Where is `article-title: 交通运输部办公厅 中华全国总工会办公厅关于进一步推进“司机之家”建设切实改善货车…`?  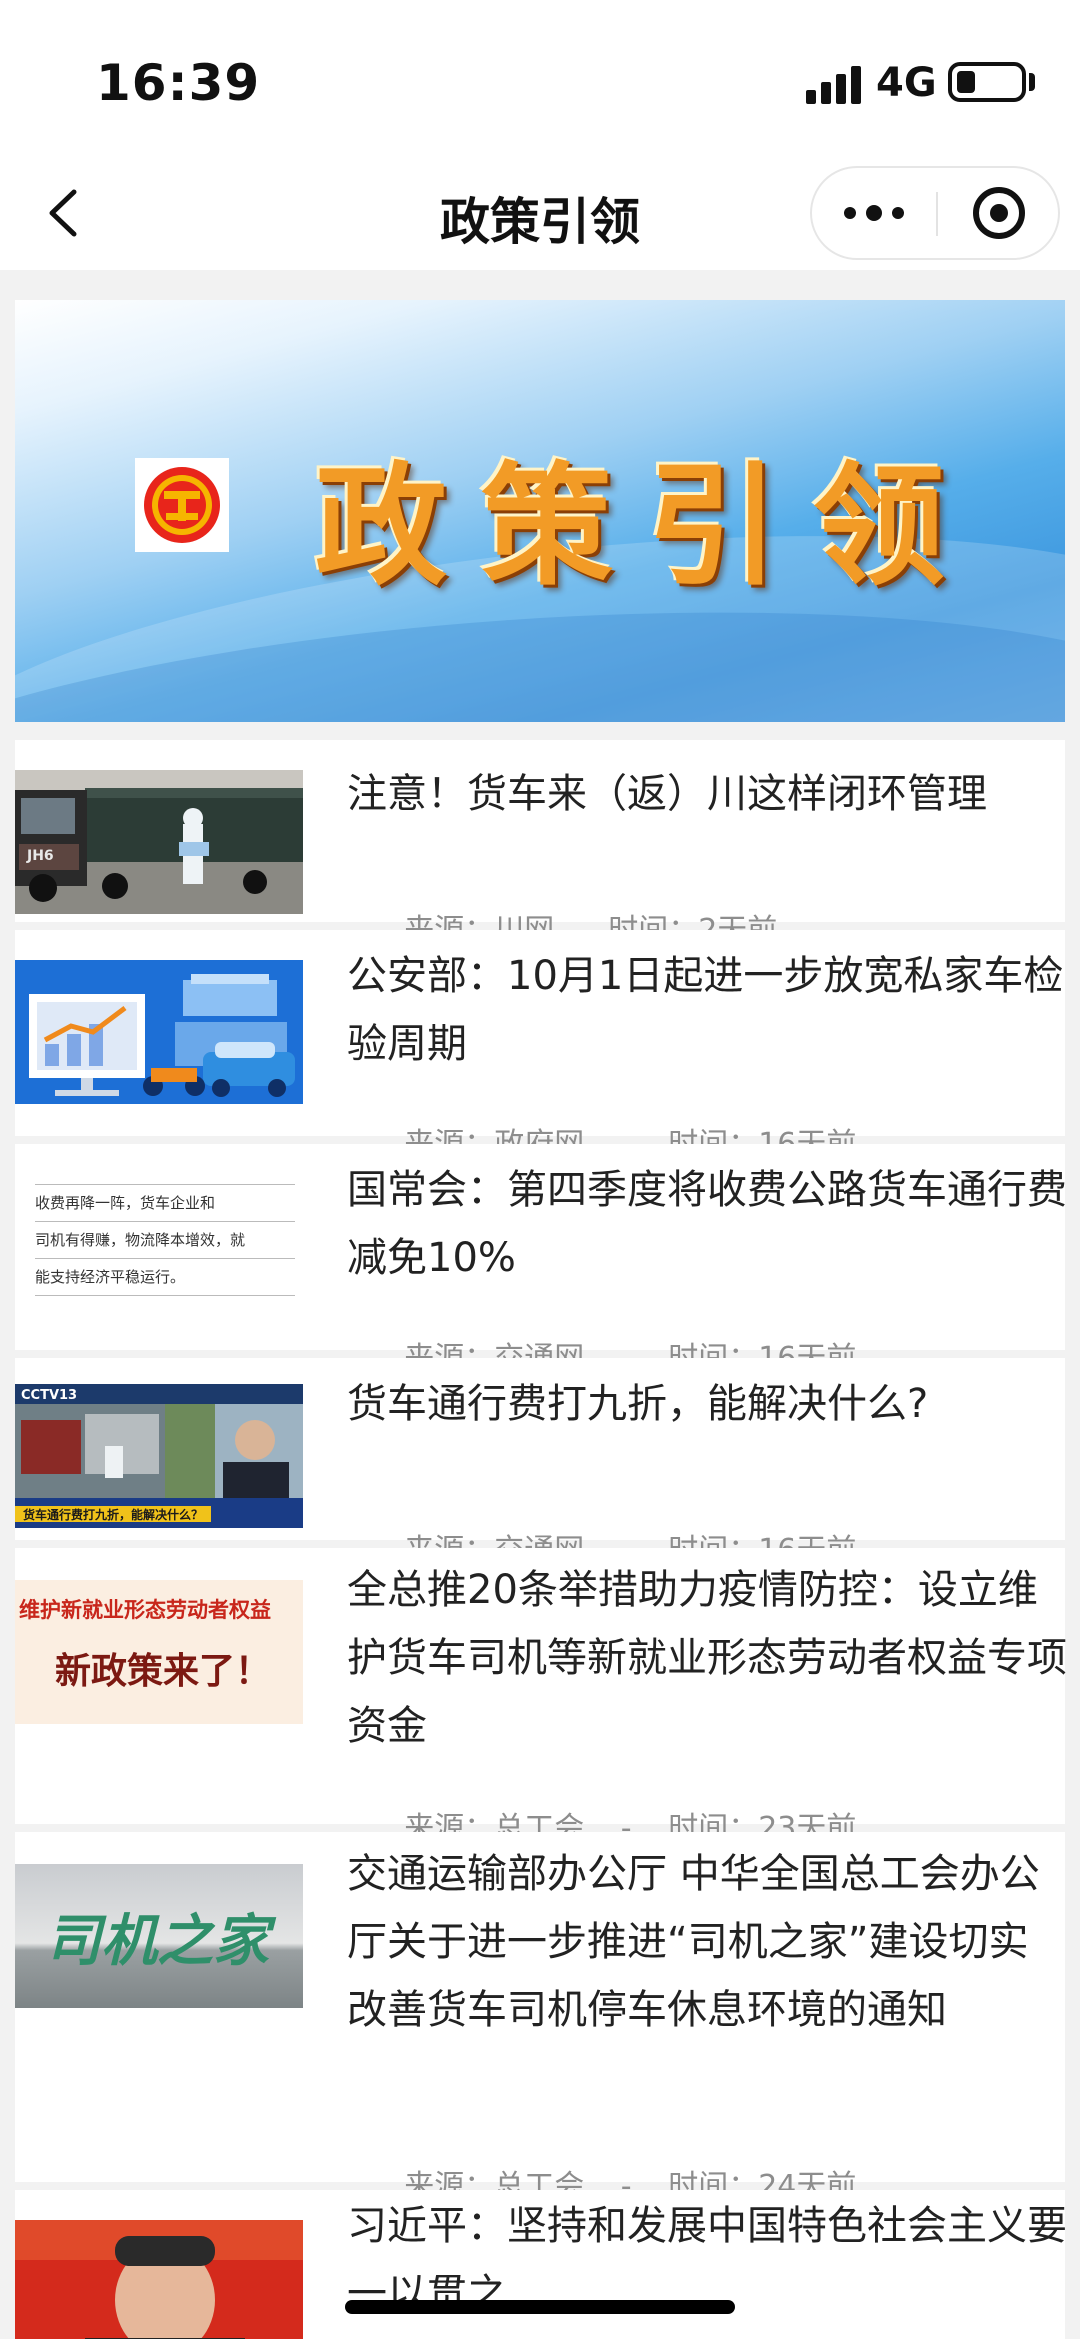
article-title: 交通运输部办公厅 中华全国总工会办公厅关于进一步推进“司机之家”建设切实改善货车… is located at coordinates (693, 1942).